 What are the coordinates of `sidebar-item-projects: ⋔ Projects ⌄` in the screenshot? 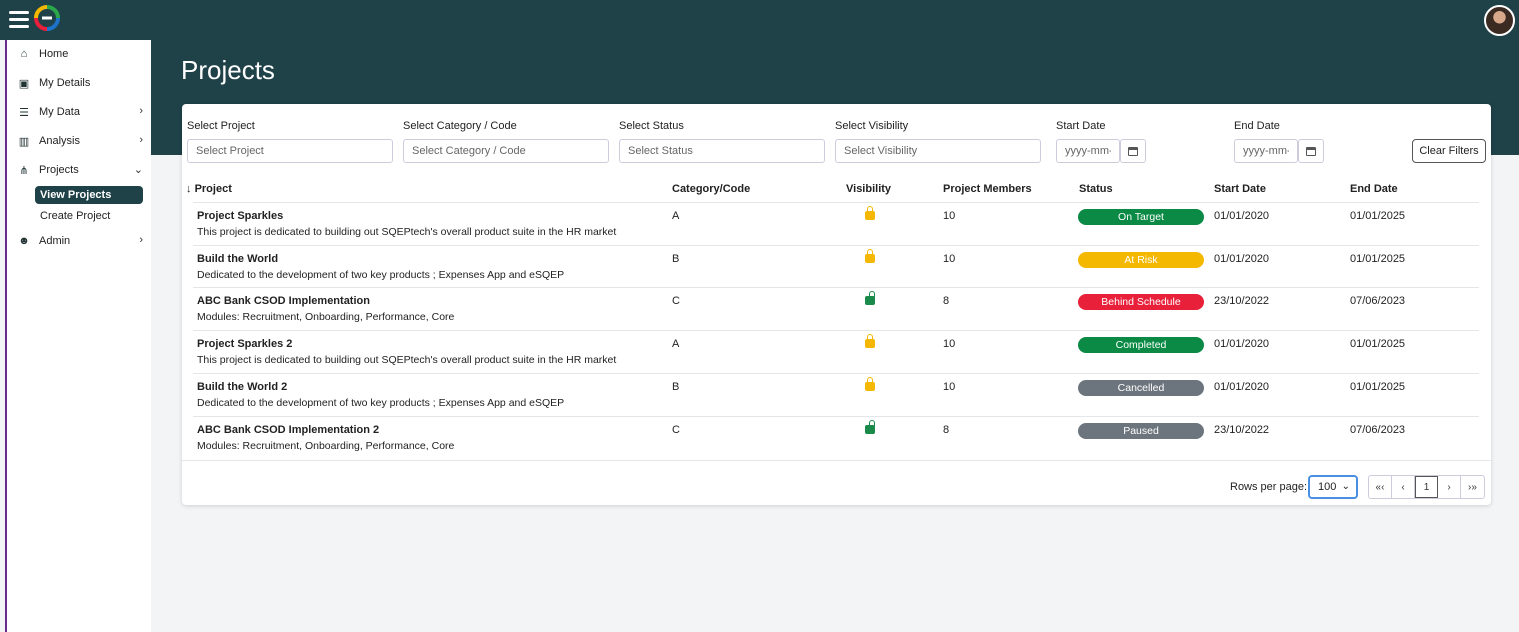 It's located at (81, 170).